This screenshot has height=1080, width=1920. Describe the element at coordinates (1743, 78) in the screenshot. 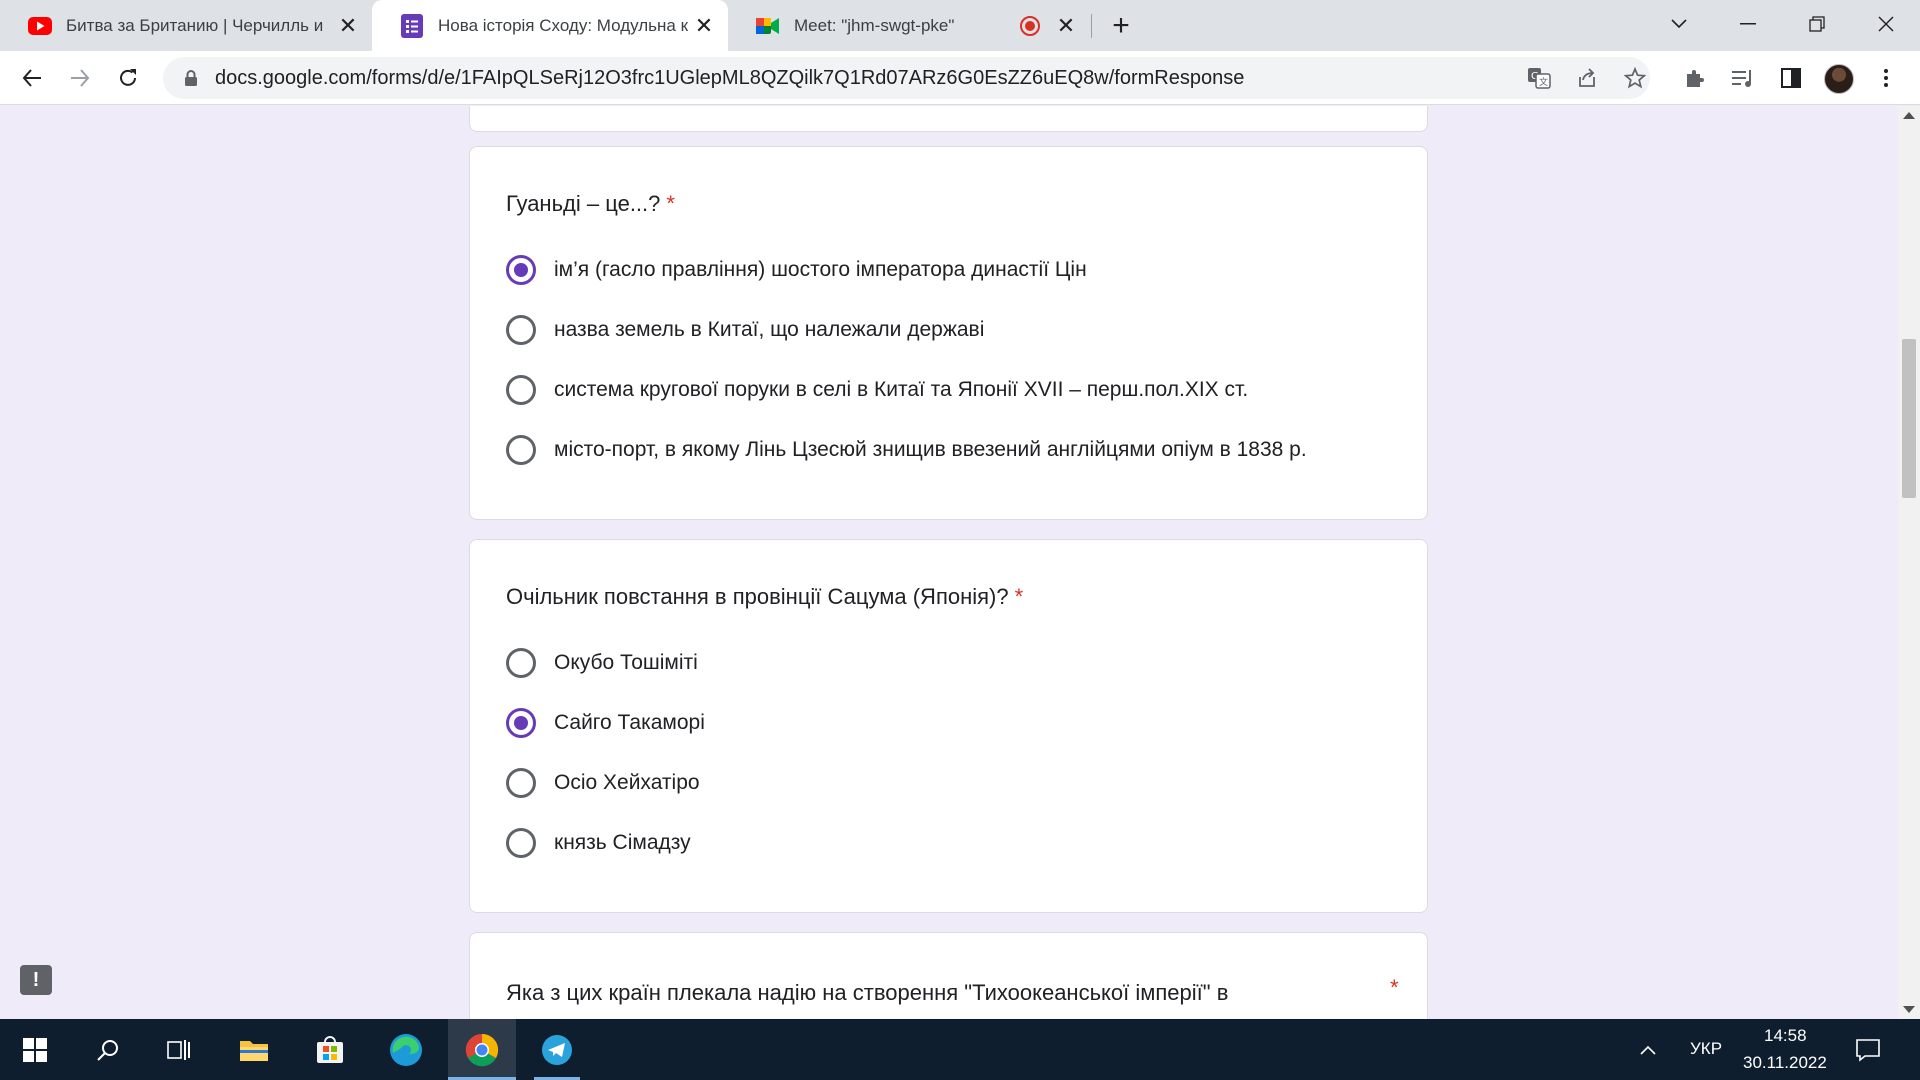

I see `media-control-icon` at that location.